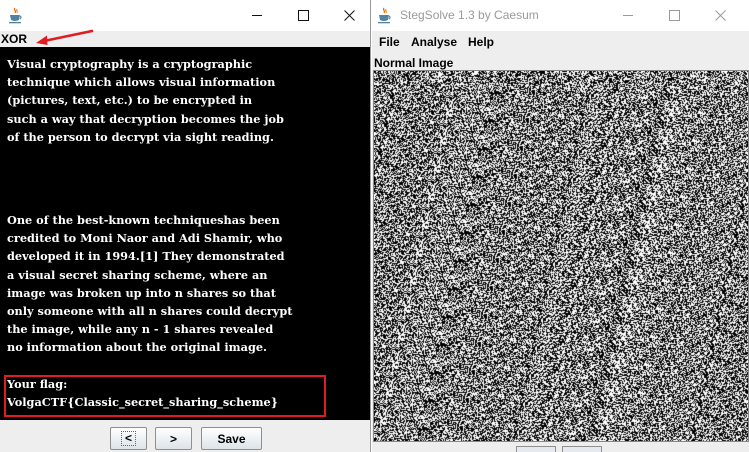 Image resolution: width=749 pixels, height=452 pixels. What do you see at coordinates (560, 42) in the screenshot?
I see `menu-bar: File Analyse Help` at bounding box center [560, 42].